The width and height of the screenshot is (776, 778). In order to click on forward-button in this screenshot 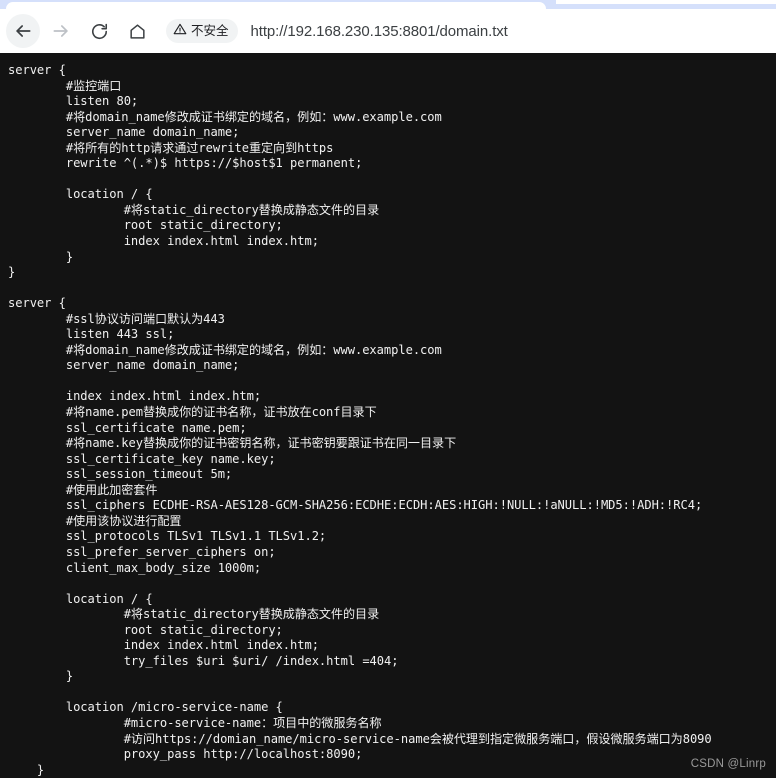, I will do `click(61, 31)`.